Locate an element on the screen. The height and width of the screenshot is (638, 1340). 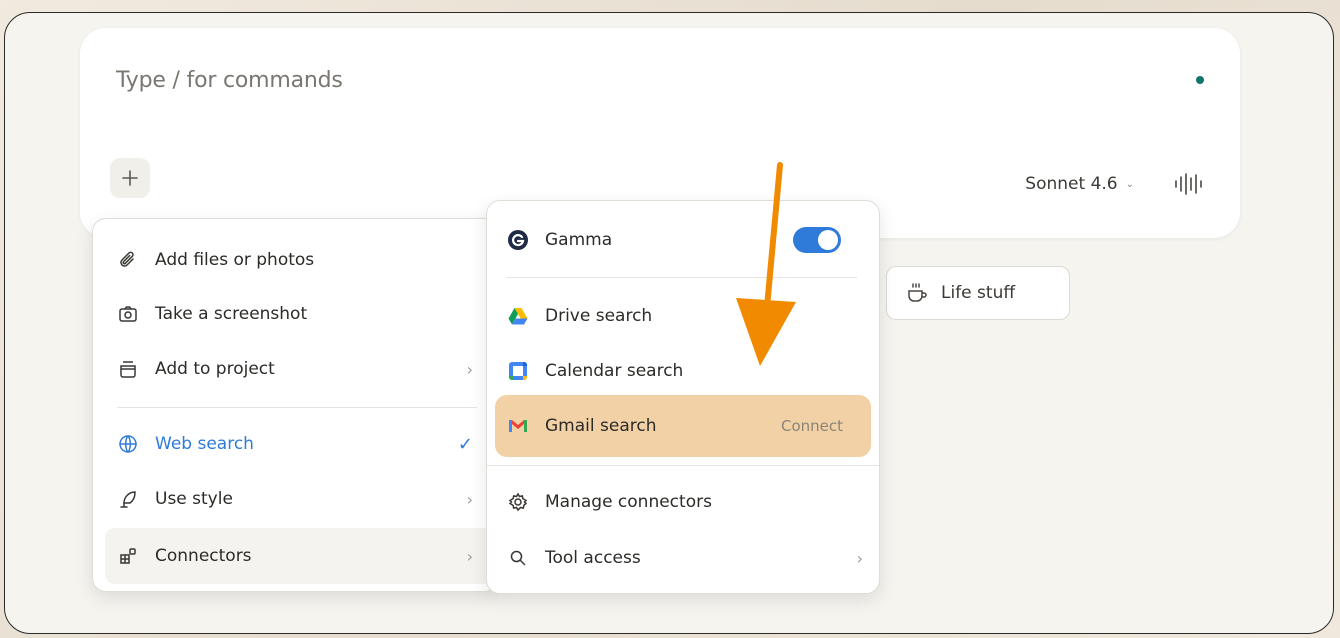
menu-item-label: Web search is located at coordinates (204, 444).